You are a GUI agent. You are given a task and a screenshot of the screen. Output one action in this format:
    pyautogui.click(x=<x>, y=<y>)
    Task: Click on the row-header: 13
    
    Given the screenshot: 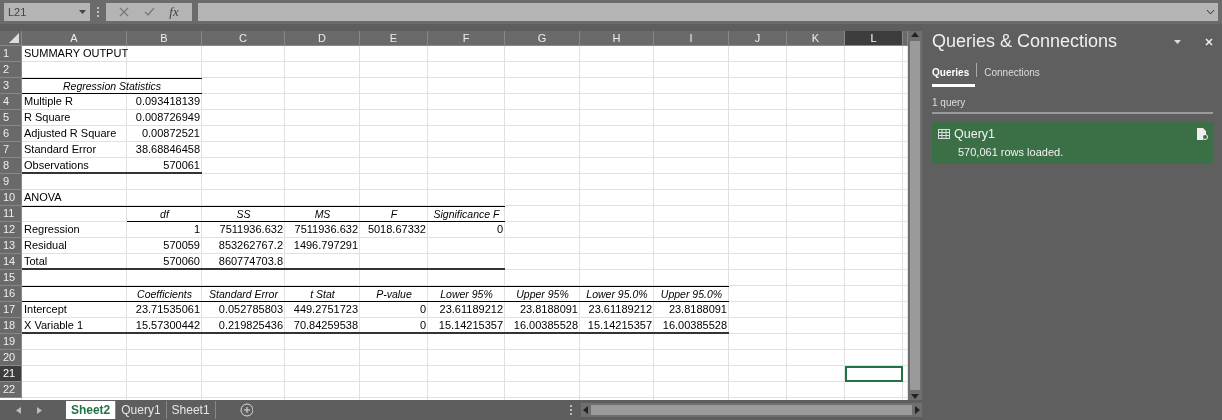 What is the action you would take?
    pyautogui.click(x=11, y=246)
    